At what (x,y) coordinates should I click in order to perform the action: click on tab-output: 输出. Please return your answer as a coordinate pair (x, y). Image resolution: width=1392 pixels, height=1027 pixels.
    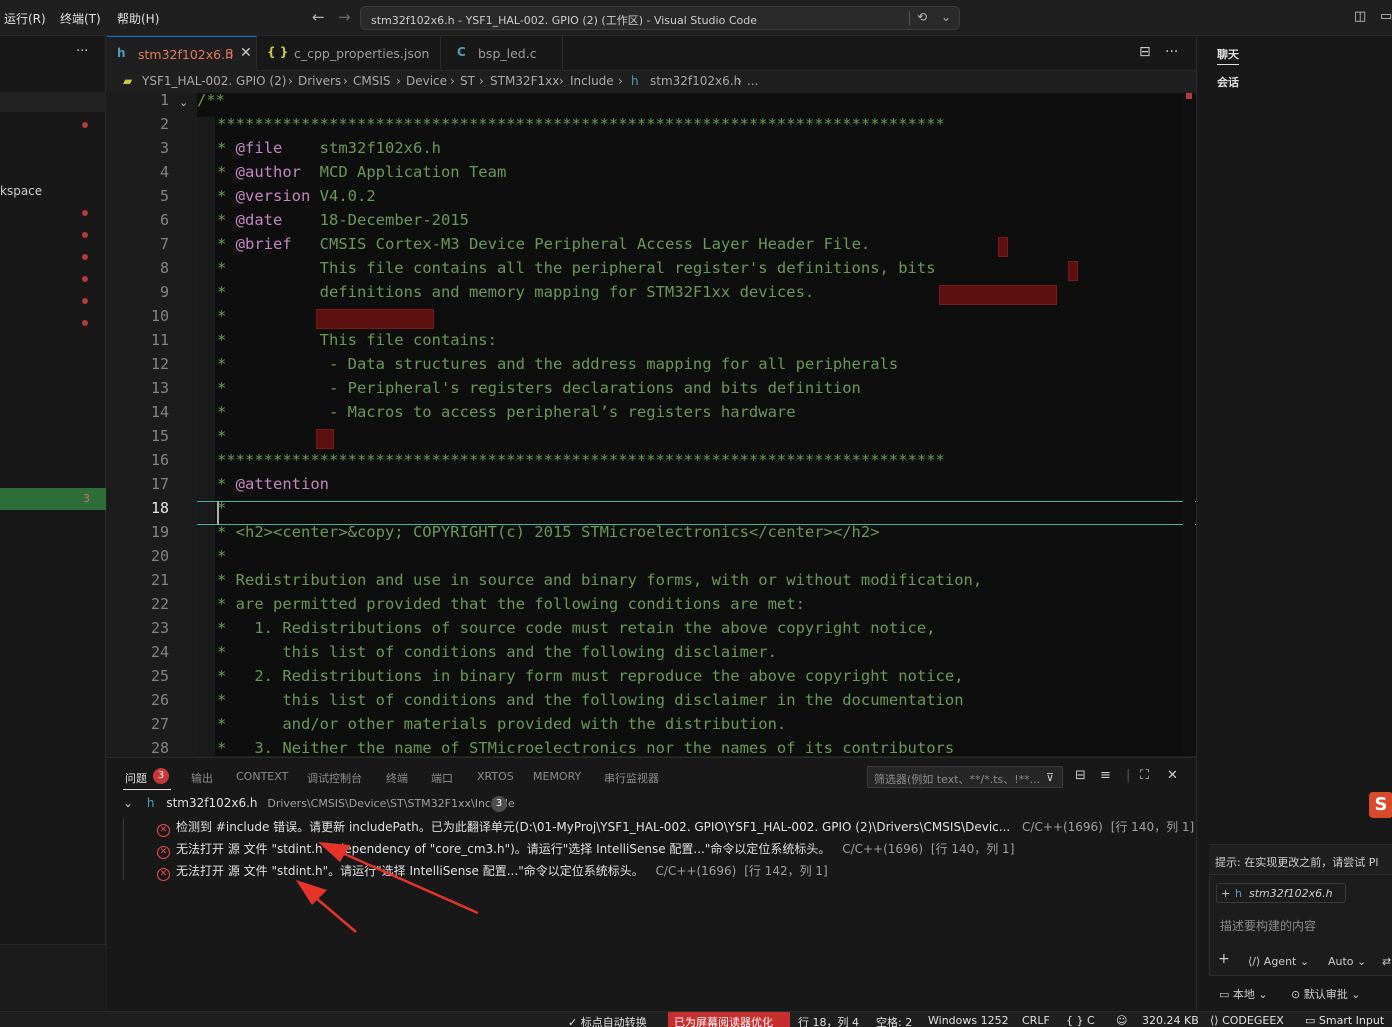
    Looking at the image, I should click on (202, 778).